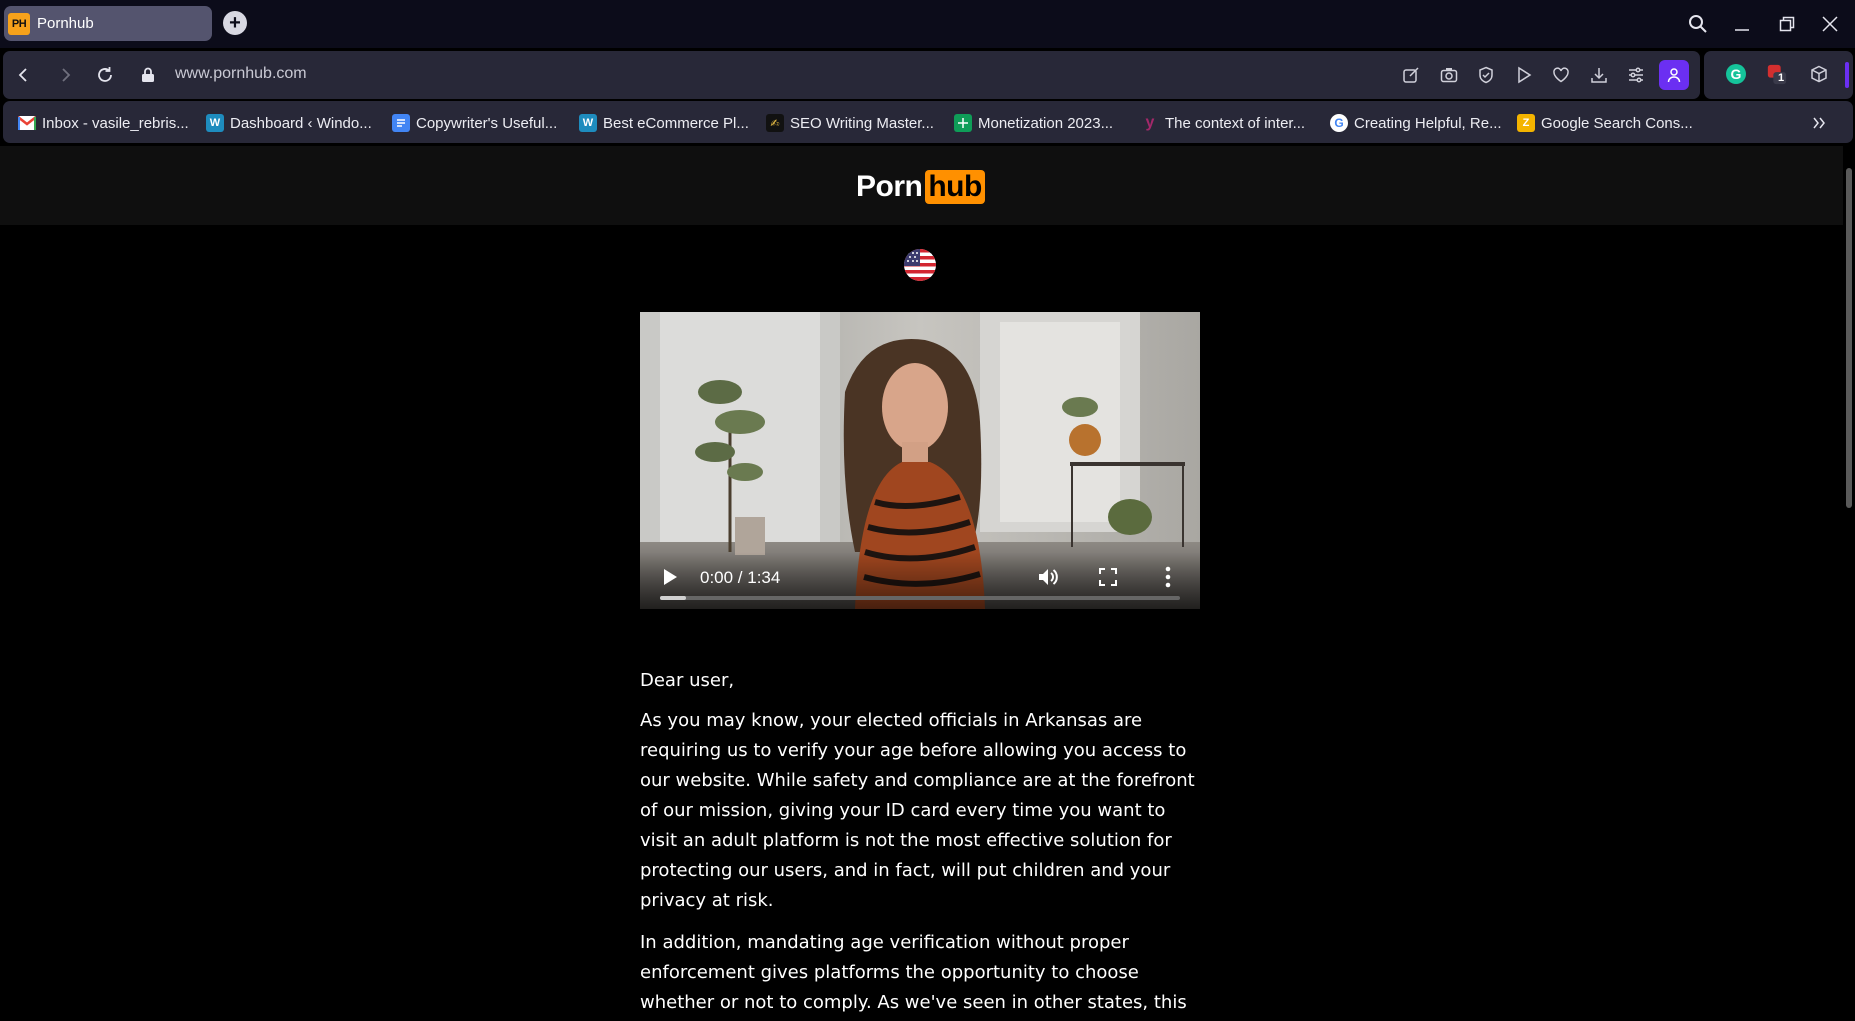  Describe the element at coordinates (920, 598) in the screenshot. I see `video-progress-bar` at that location.